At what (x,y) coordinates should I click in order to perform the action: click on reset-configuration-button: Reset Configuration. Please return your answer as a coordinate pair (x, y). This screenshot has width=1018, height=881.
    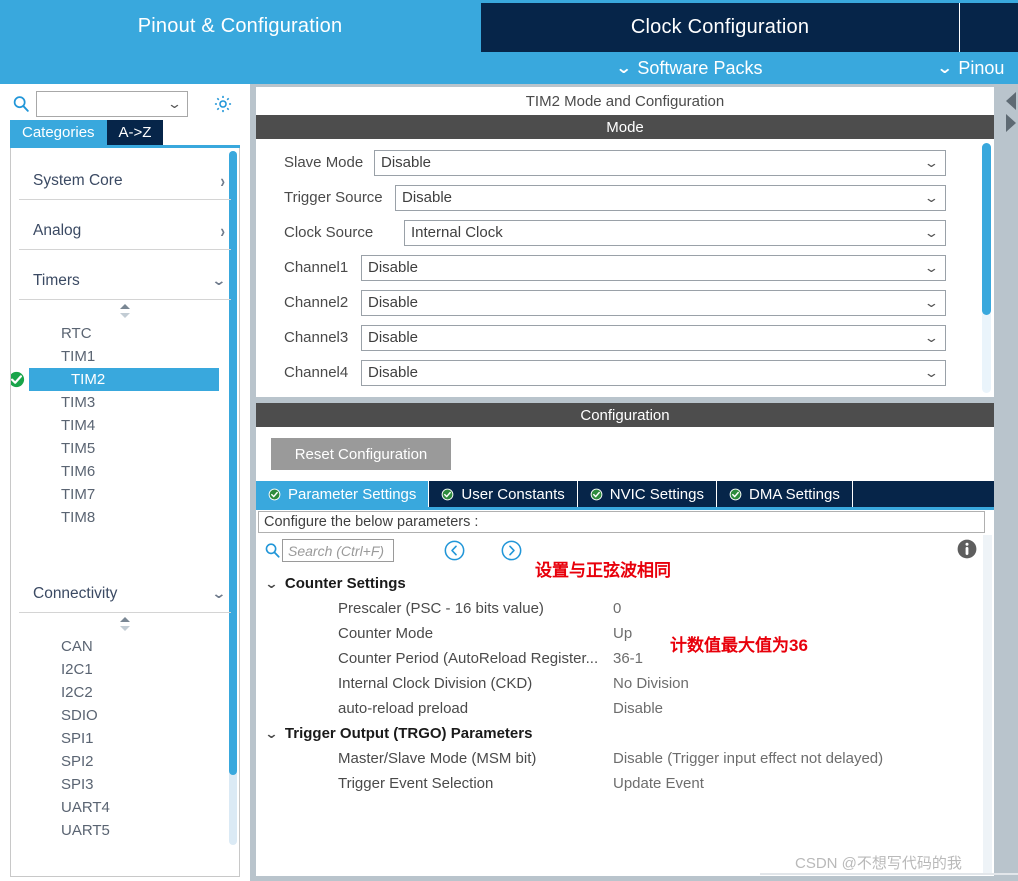
    Looking at the image, I should click on (361, 454).